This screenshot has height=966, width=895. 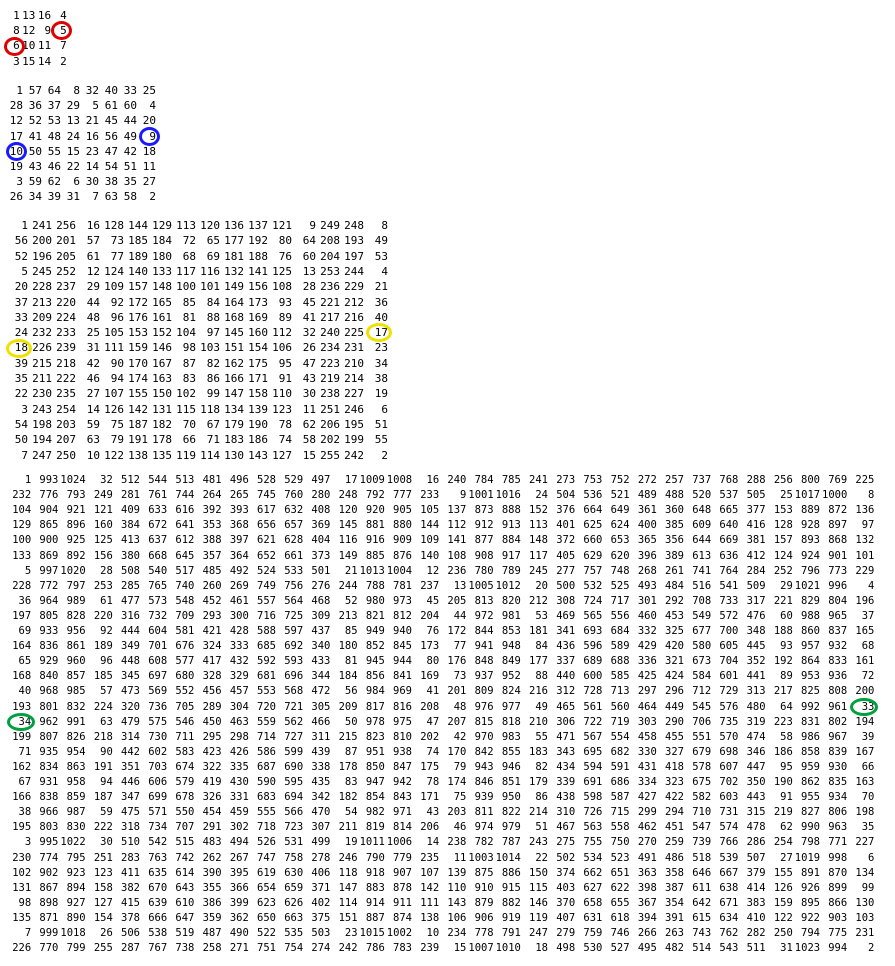 What do you see at coordinates (117, 302) in the screenshot?
I see `grid-cell: 92` at bounding box center [117, 302].